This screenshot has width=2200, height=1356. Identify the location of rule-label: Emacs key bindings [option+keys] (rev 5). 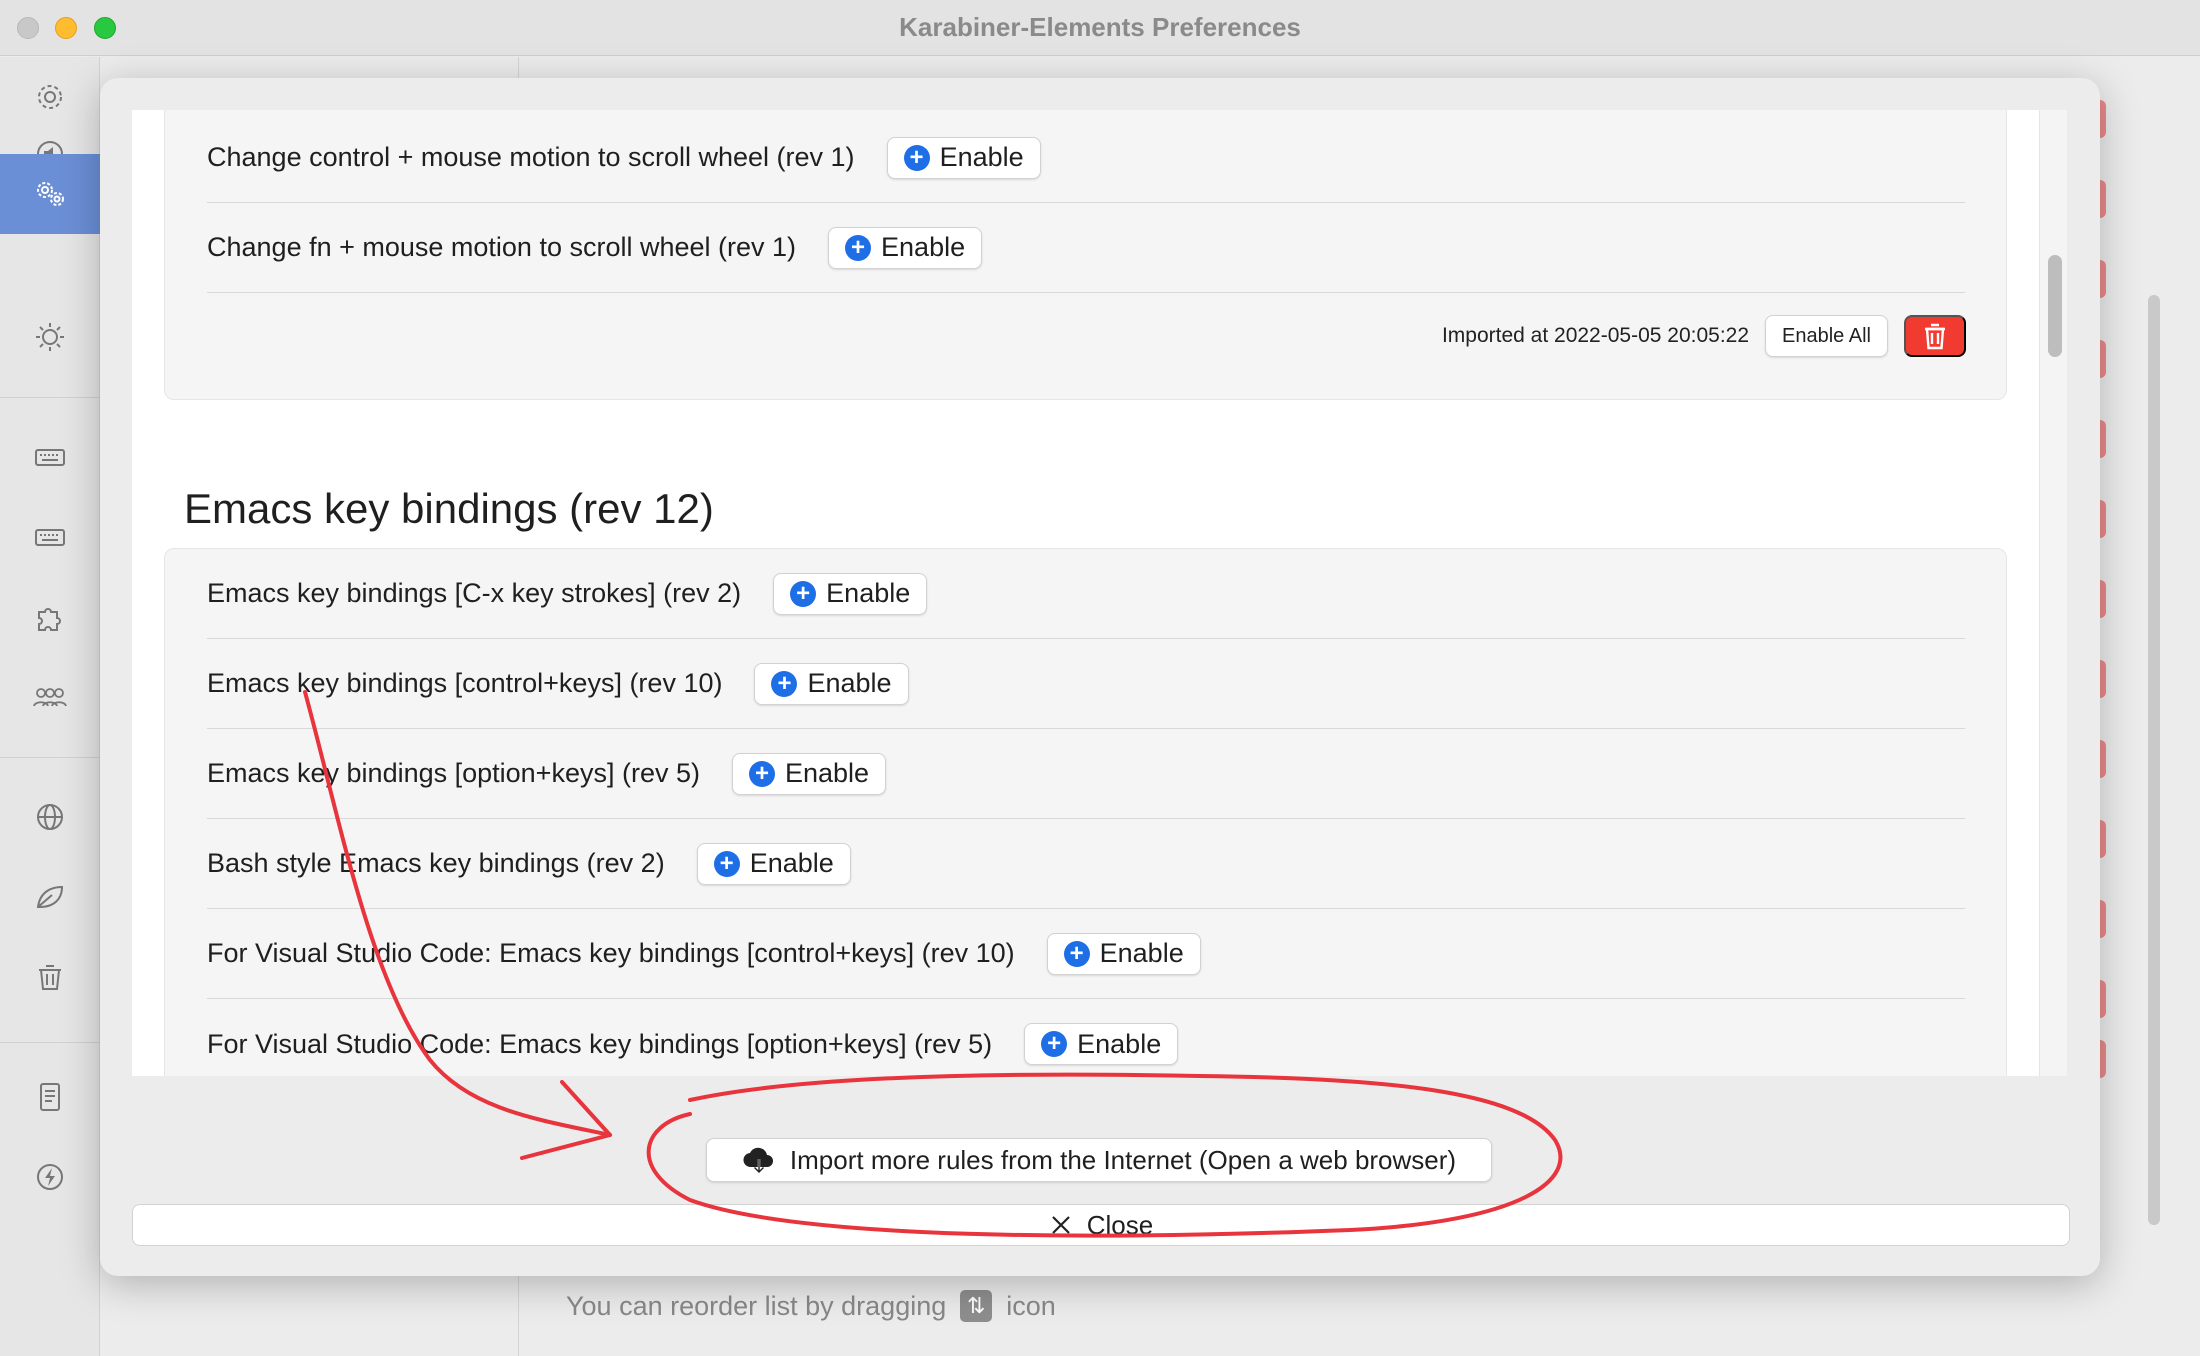
(453, 773).